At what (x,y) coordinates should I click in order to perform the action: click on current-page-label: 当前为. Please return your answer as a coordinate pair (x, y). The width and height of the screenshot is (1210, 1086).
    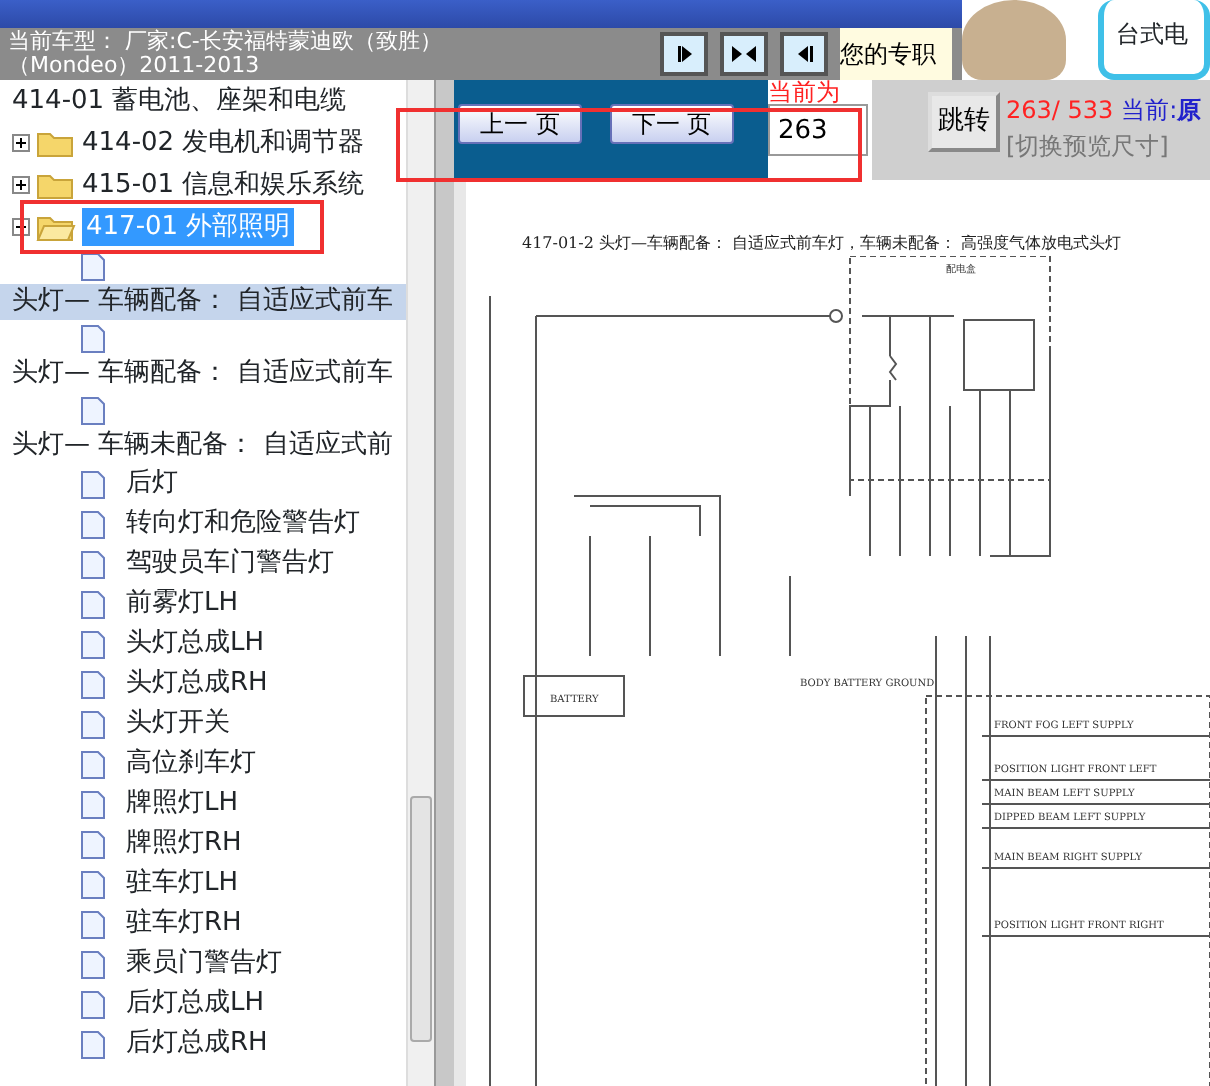
    Looking at the image, I should click on (804, 92).